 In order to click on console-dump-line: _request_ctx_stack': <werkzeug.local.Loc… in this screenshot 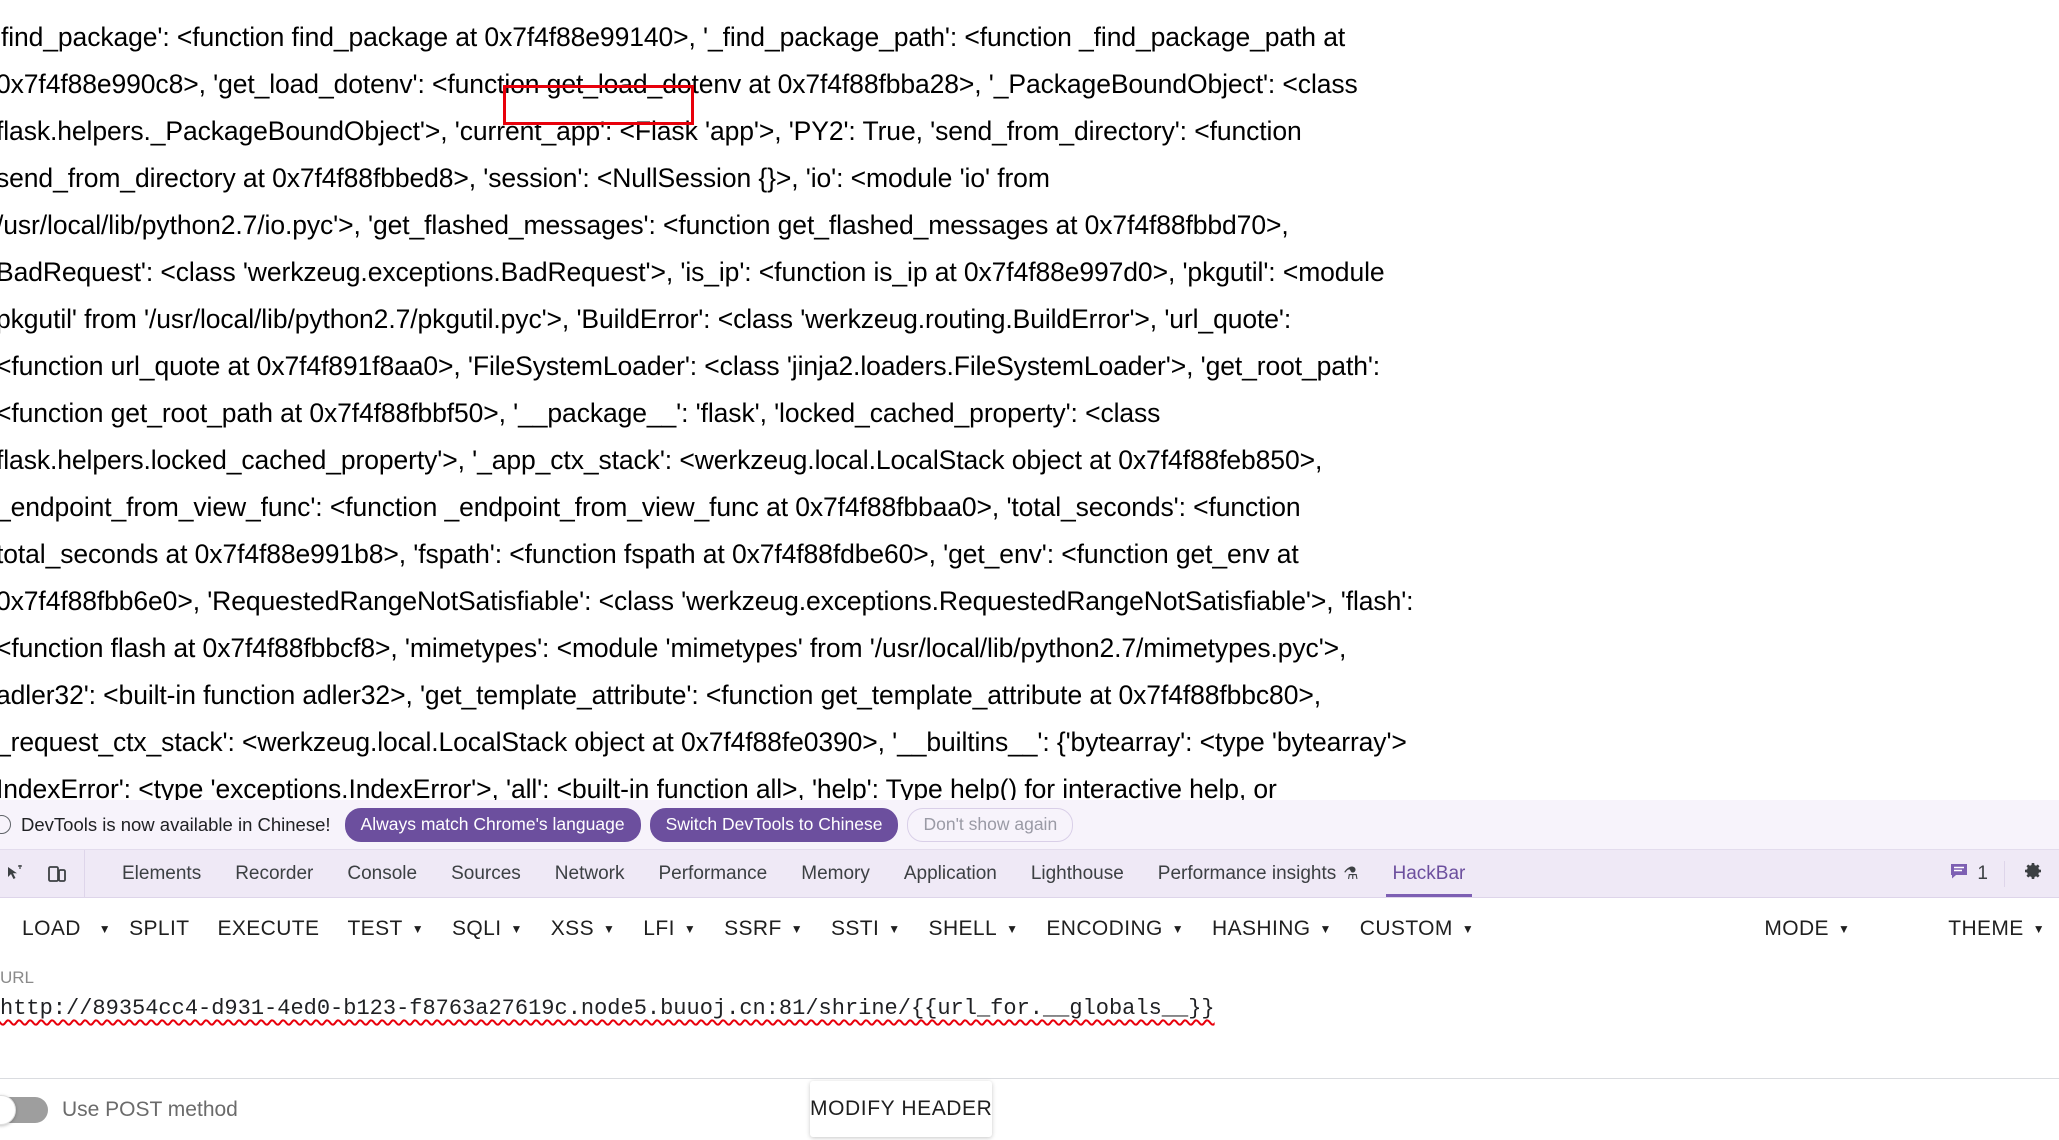, I will do `click(703, 742)`.